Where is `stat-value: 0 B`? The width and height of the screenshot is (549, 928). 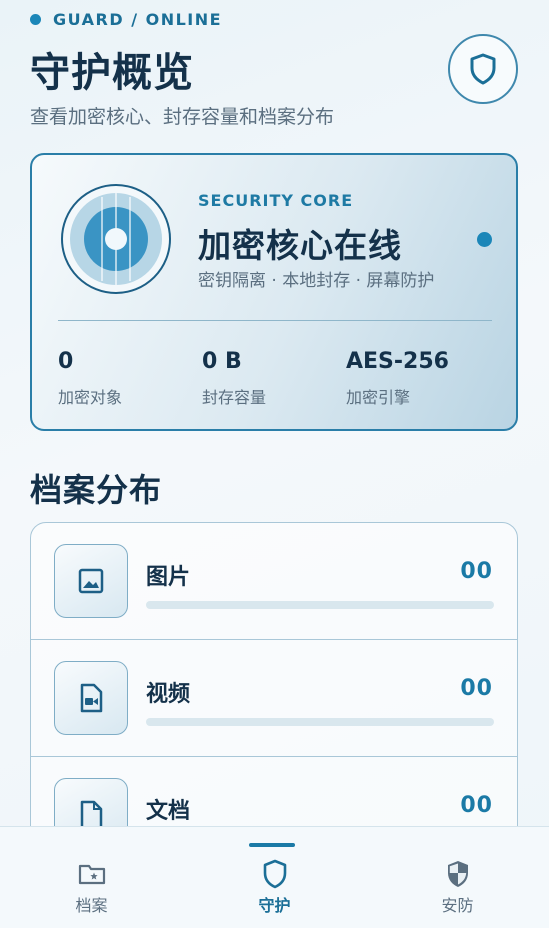 stat-value: 0 B is located at coordinates (222, 361).